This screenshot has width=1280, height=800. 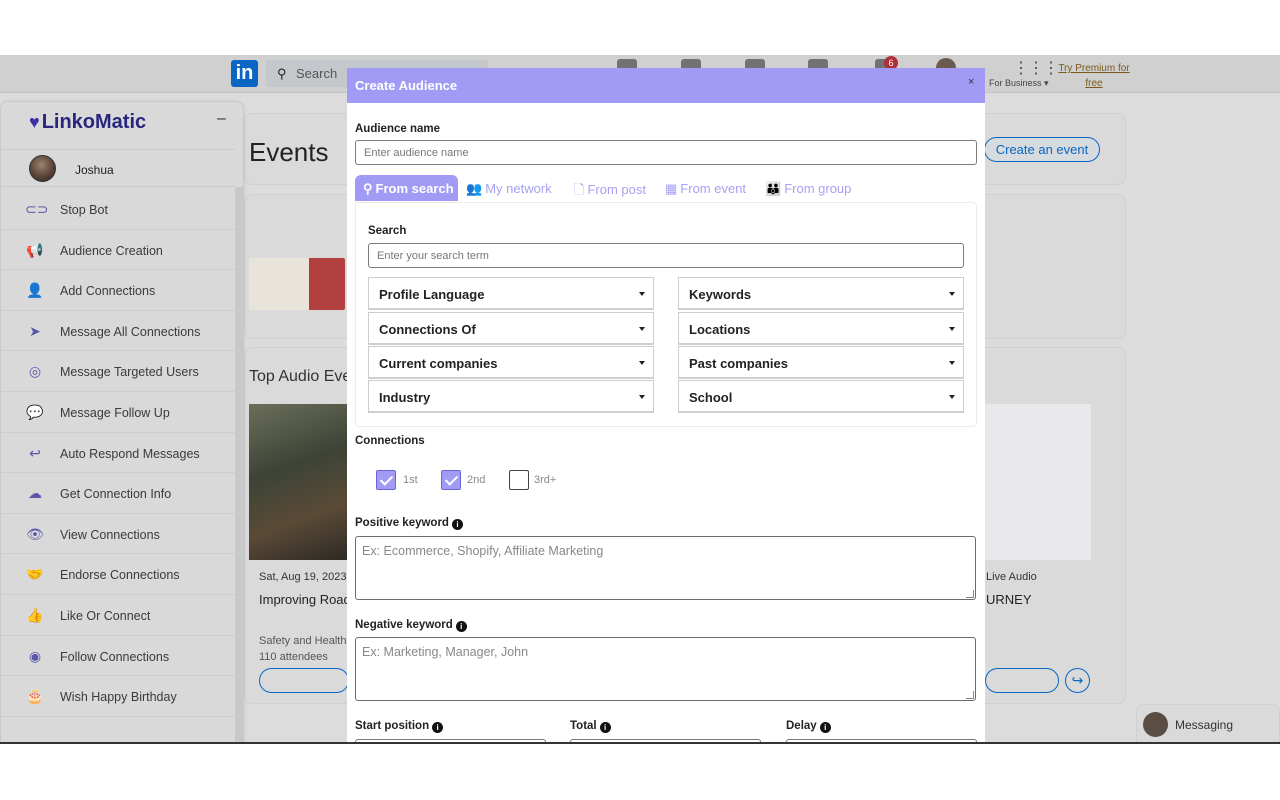 I want to click on toggle-icon: ⊂⊃, so click(x=37, y=209).